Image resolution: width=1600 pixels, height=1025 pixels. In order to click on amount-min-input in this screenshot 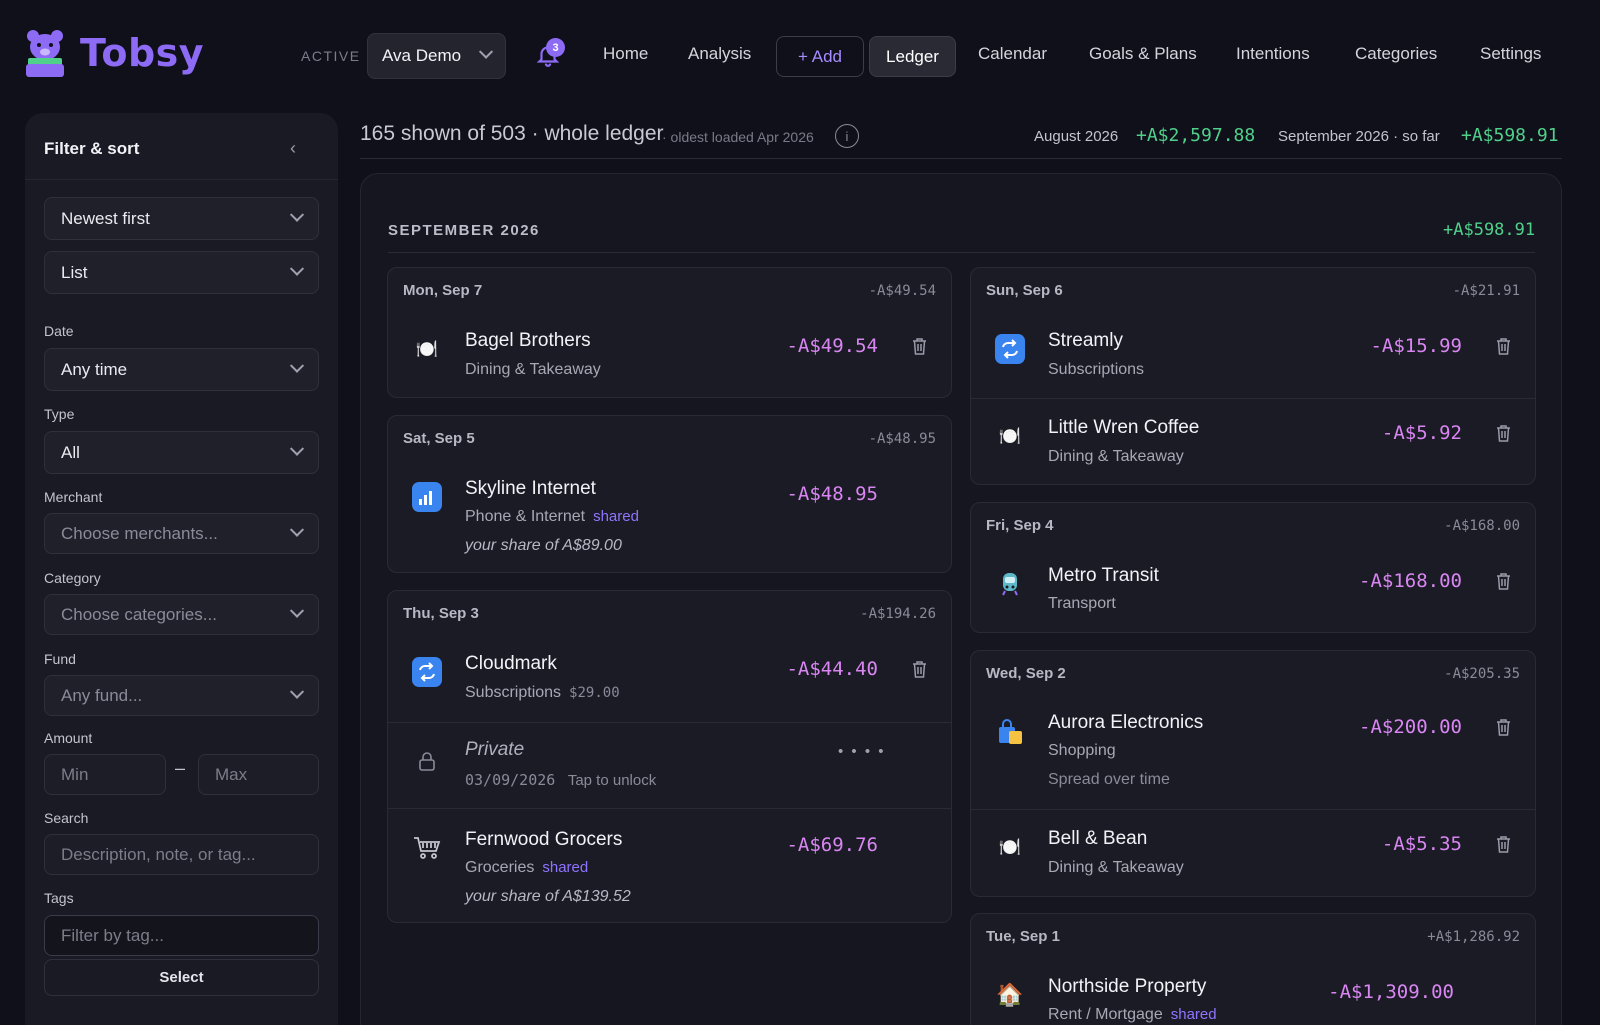, I will do `click(105, 774)`.